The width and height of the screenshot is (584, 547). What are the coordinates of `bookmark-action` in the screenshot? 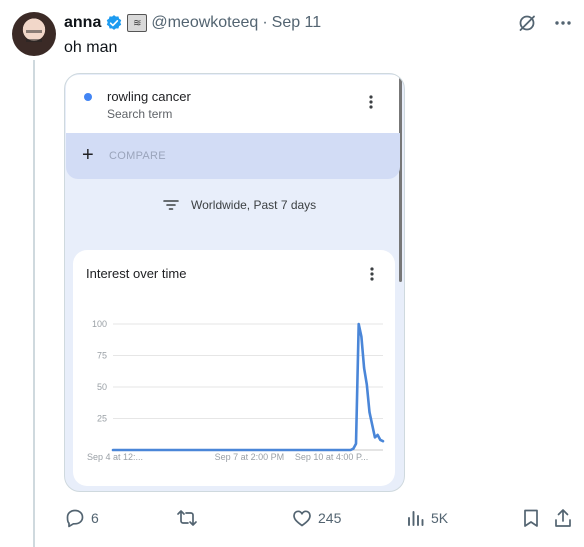 It's located at (531, 518).